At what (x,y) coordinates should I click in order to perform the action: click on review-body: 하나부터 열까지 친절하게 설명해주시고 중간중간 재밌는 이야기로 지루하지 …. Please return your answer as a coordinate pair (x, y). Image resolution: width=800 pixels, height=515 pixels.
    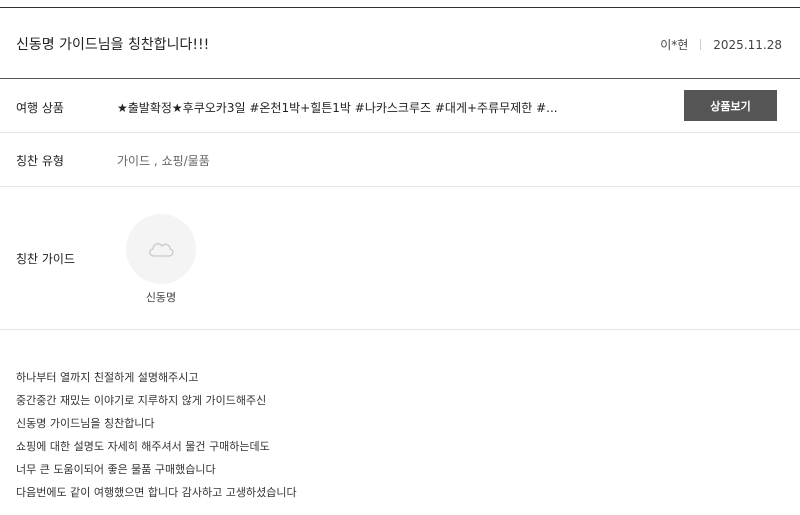
    Looking at the image, I should click on (156, 435).